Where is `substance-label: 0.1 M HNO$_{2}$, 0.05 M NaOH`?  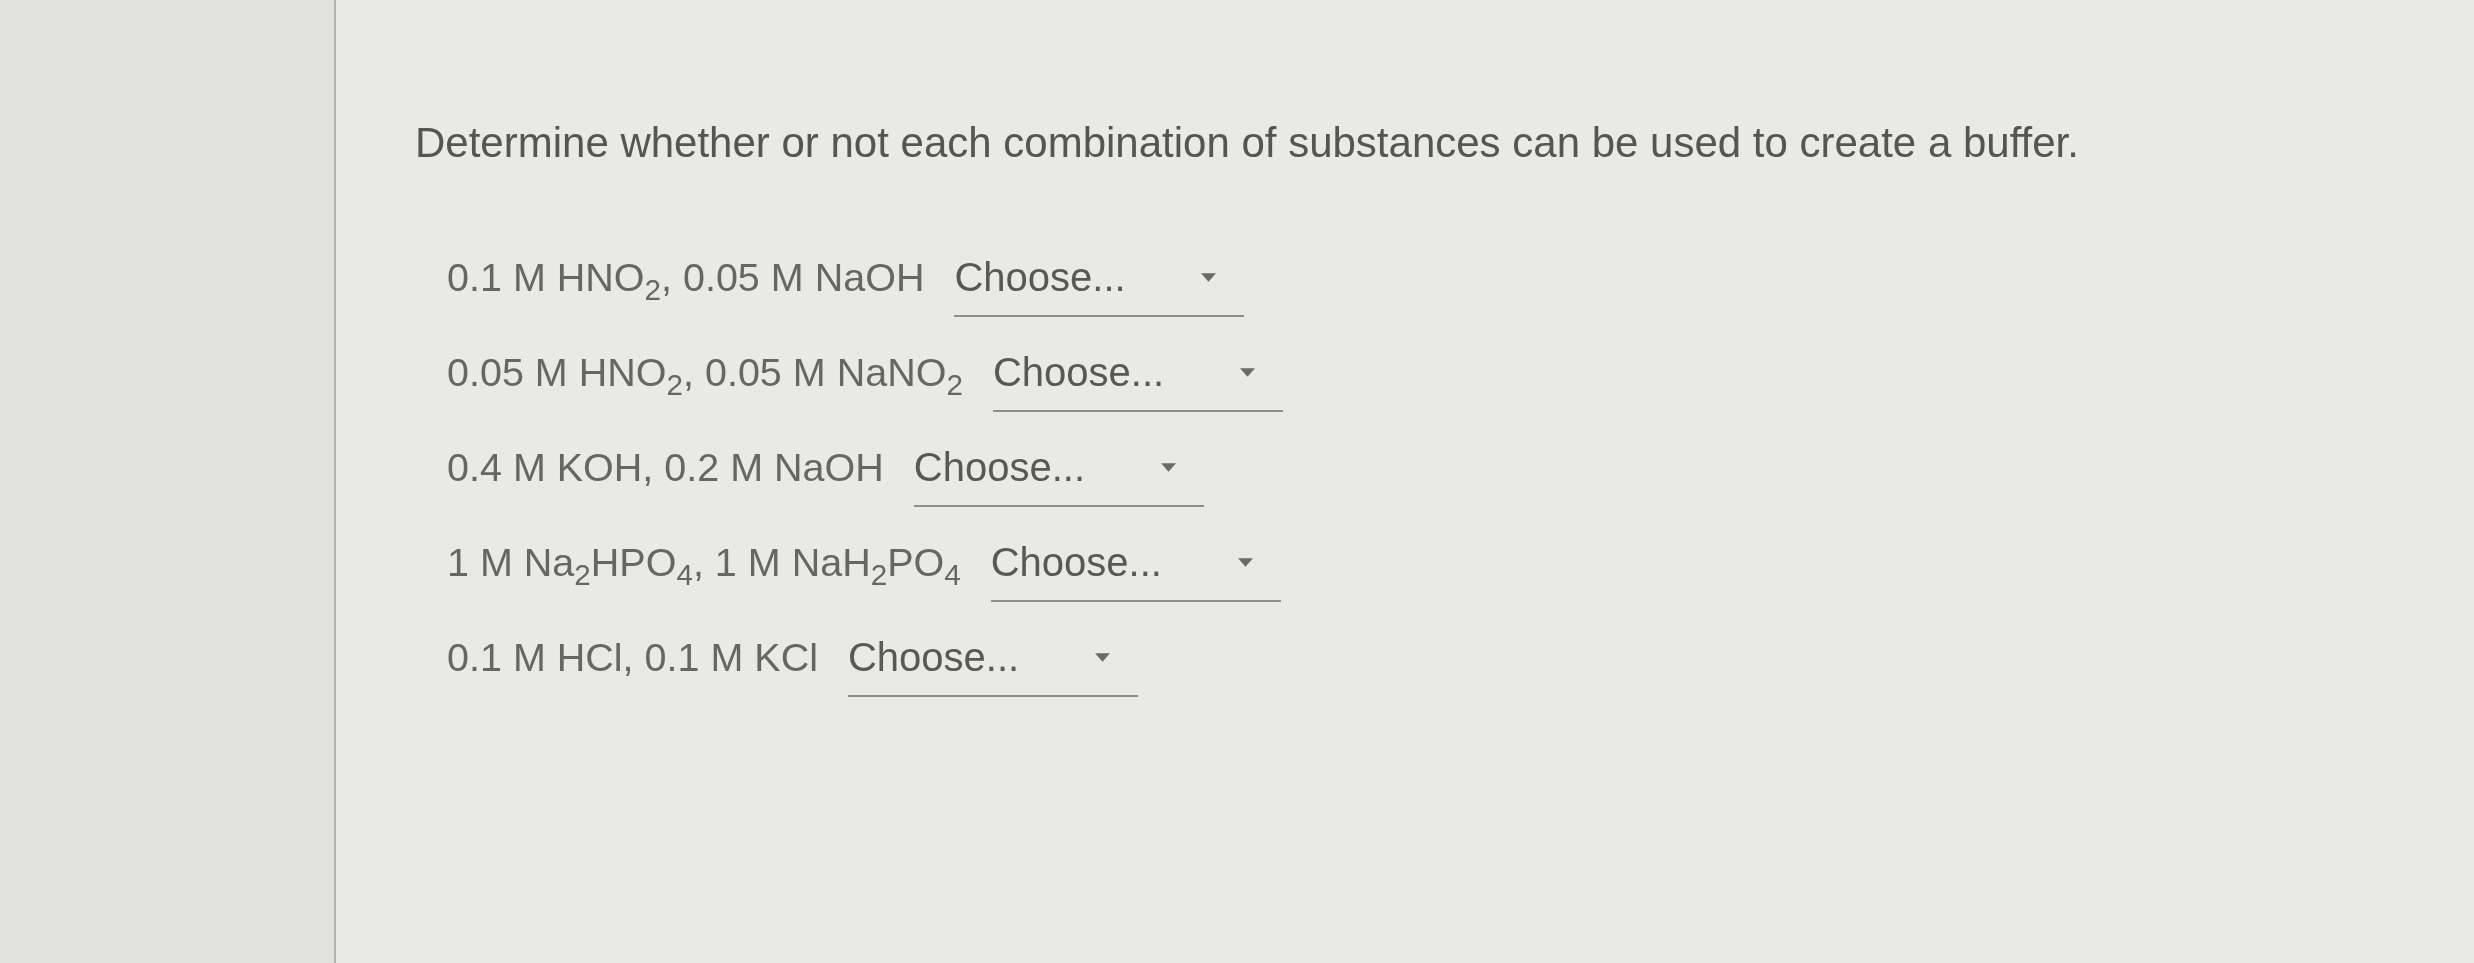
substance-label: 0.1 M HNO$_{2}$, 0.05 M NaOH is located at coordinates (686, 277).